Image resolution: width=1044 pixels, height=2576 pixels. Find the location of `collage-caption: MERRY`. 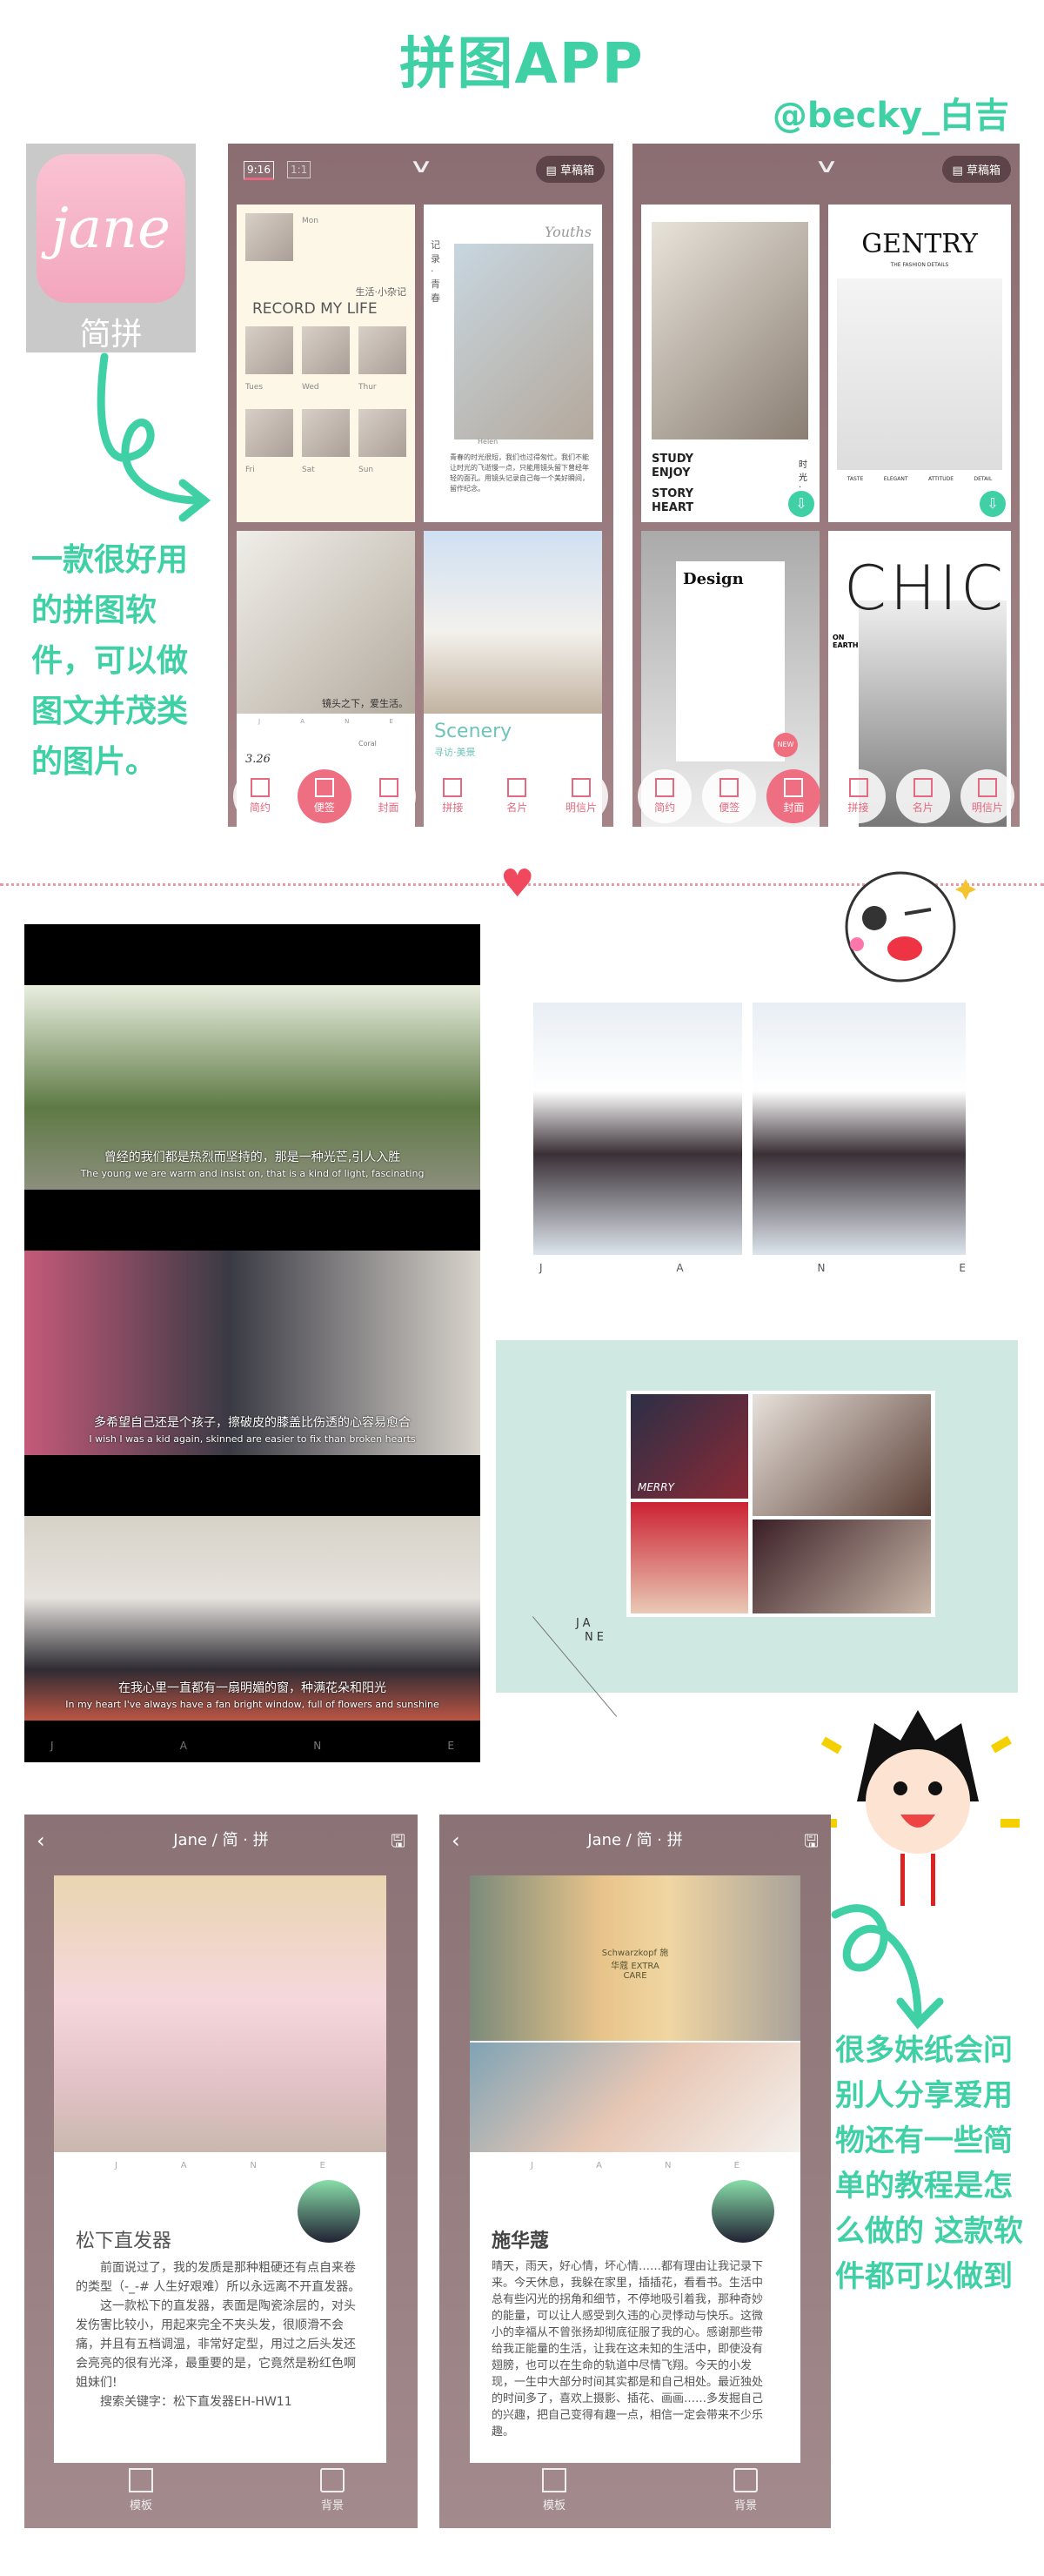

collage-caption: MERRY is located at coordinates (656, 1487).